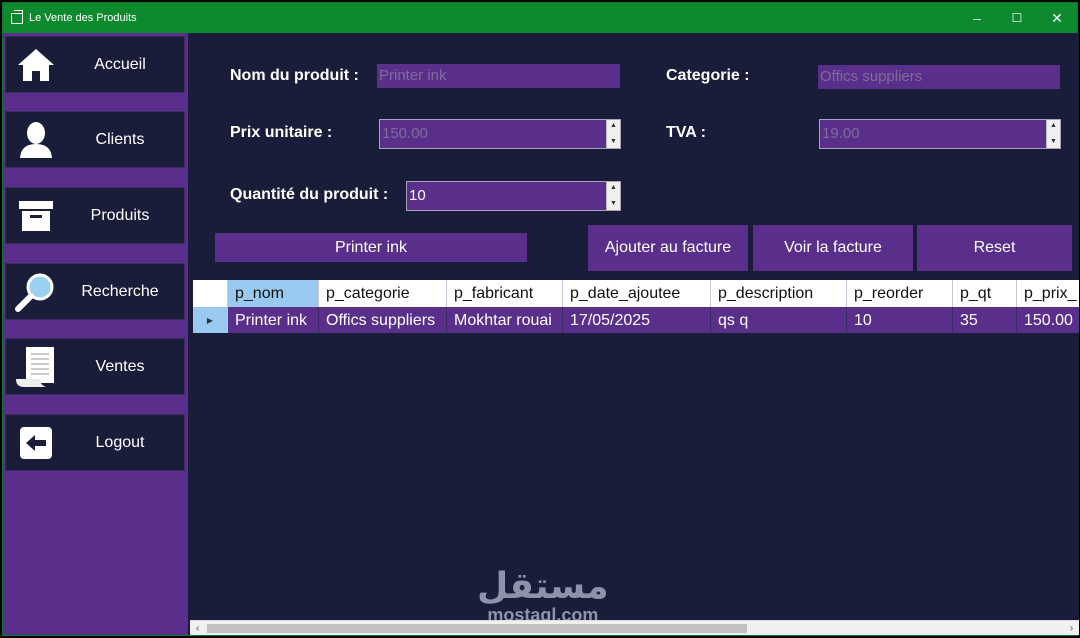  Describe the element at coordinates (36, 139) in the screenshot. I see `user-icon` at that location.